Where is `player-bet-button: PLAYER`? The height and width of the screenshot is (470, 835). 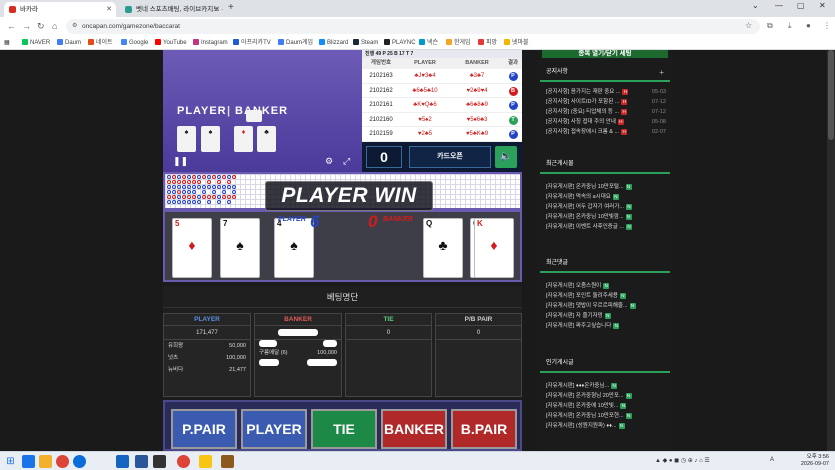
player-bet-button: PLAYER is located at coordinates (274, 429).